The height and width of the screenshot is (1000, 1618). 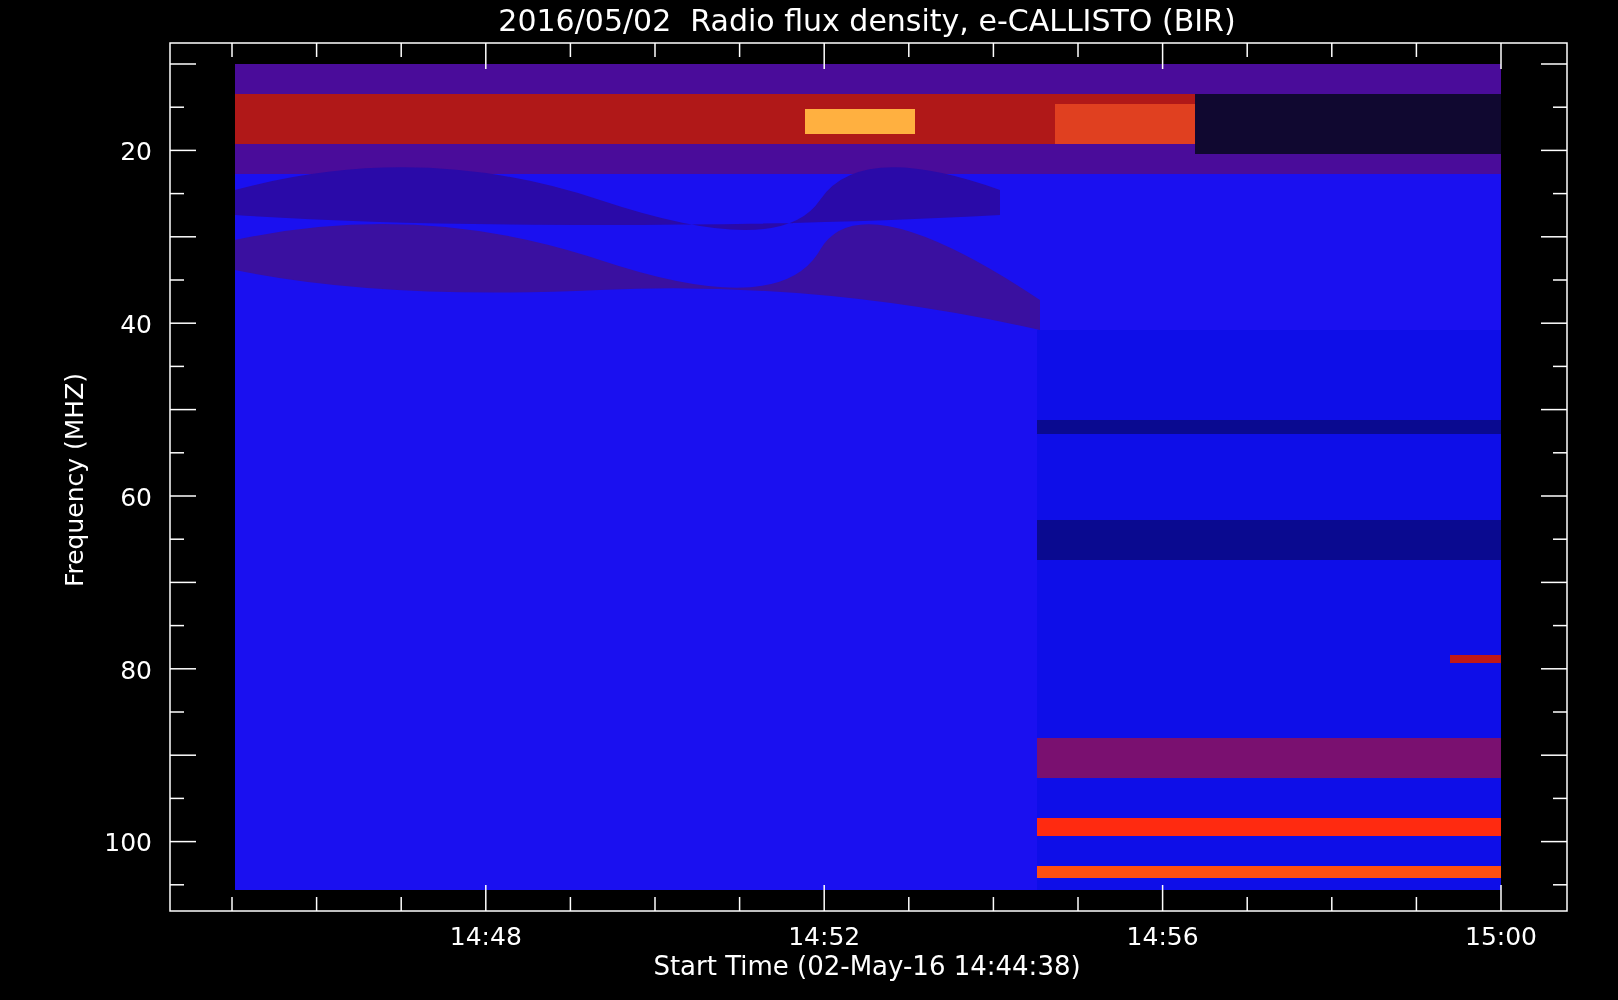 What do you see at coordinates (128, 842) in the screenshot?
I see `axis-tick-label: 100` at bounding box center [128, 842].